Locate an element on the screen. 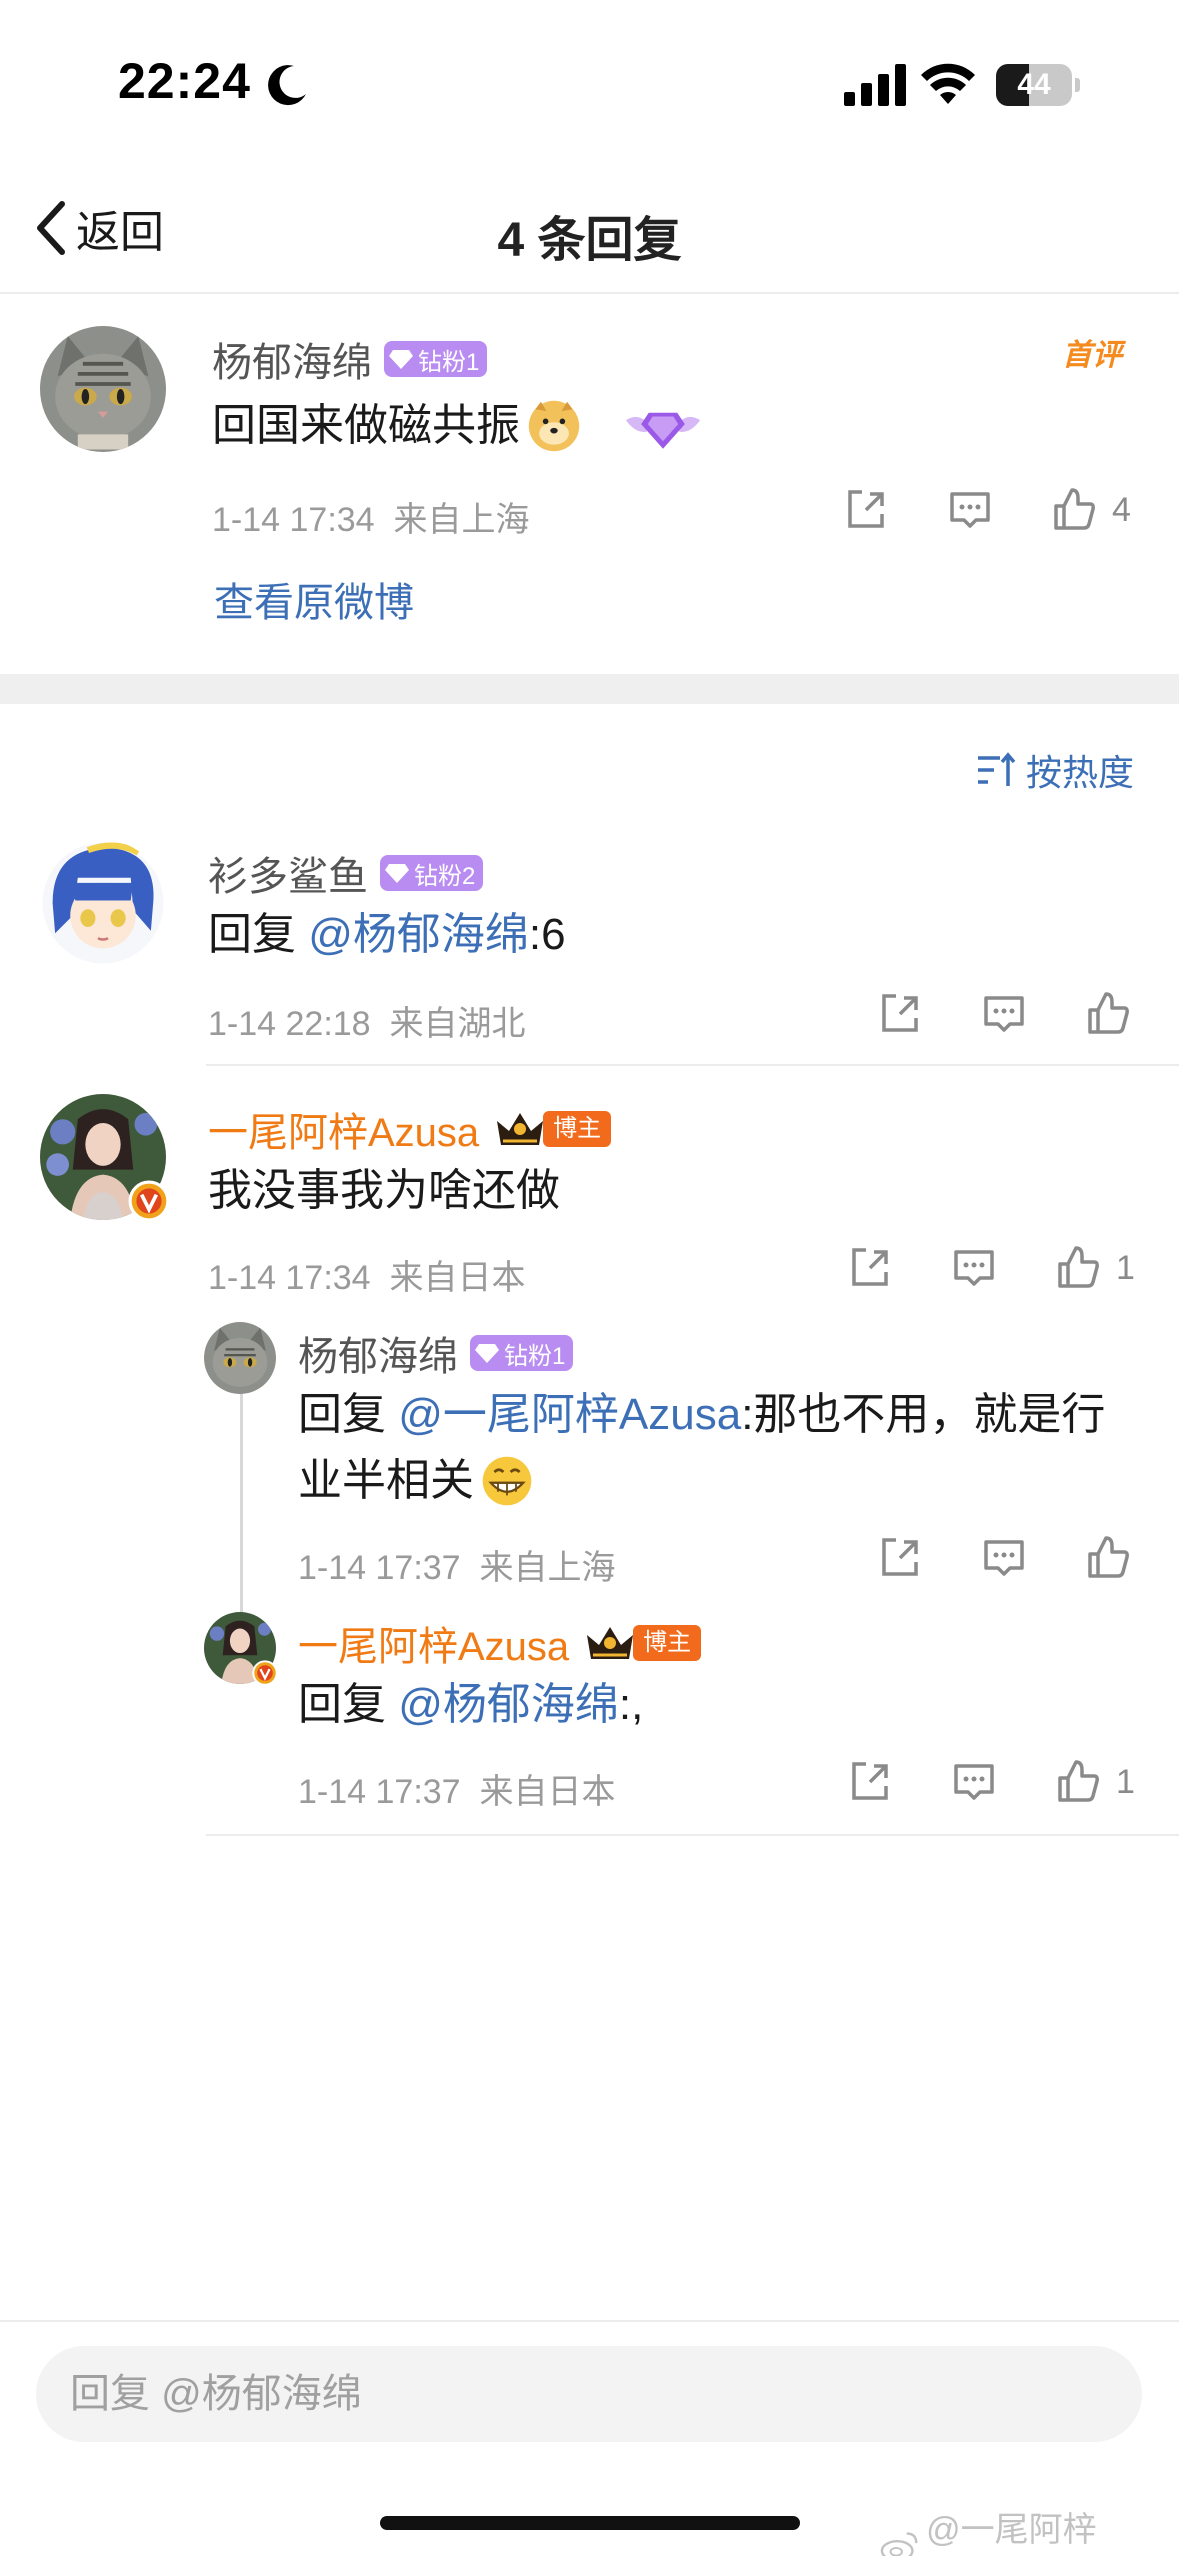  like-count: 4 is located at coordinates (1121, 509).